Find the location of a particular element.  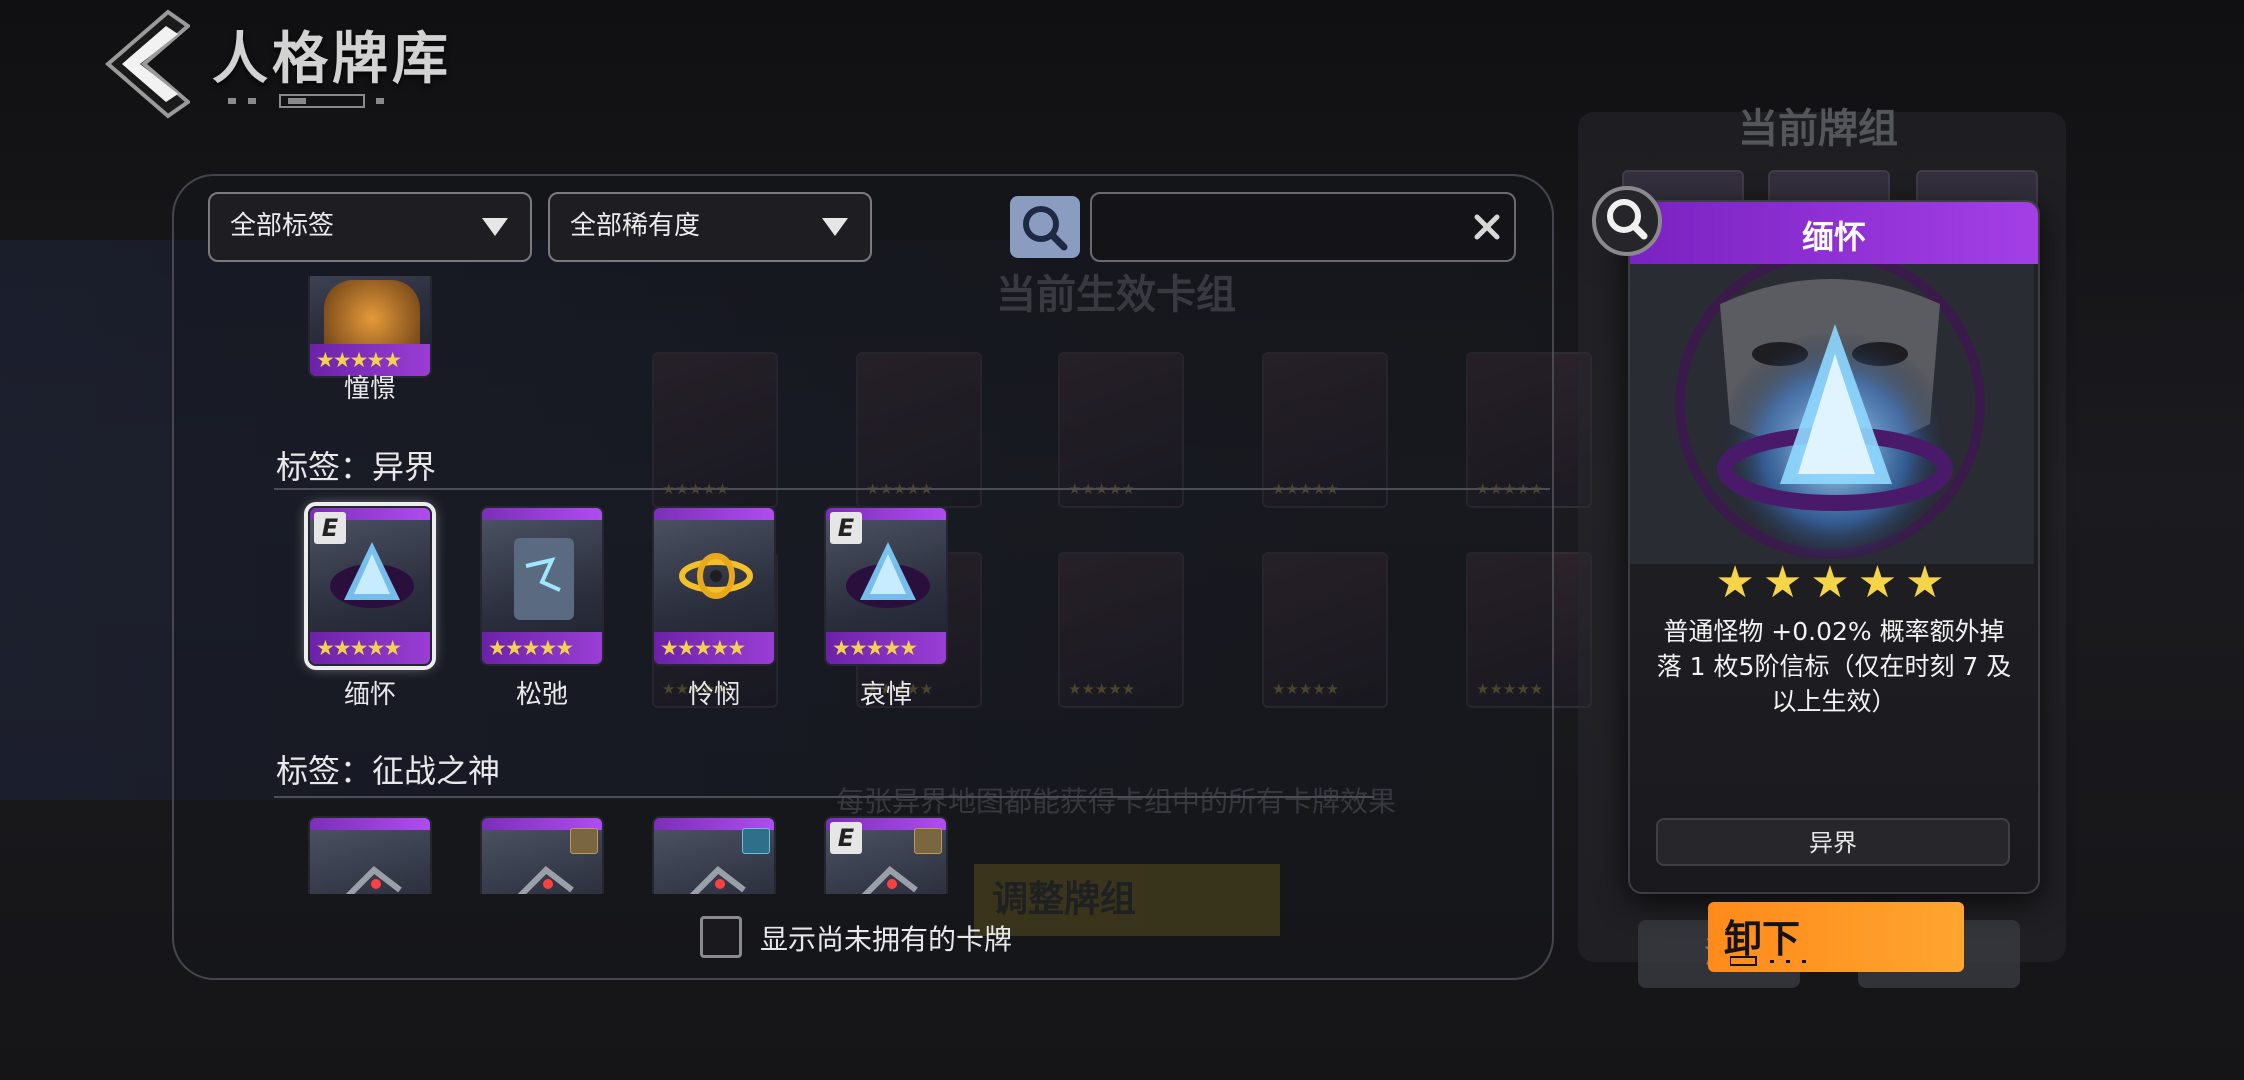

button-decoration is located at coordinates (1768, 961).